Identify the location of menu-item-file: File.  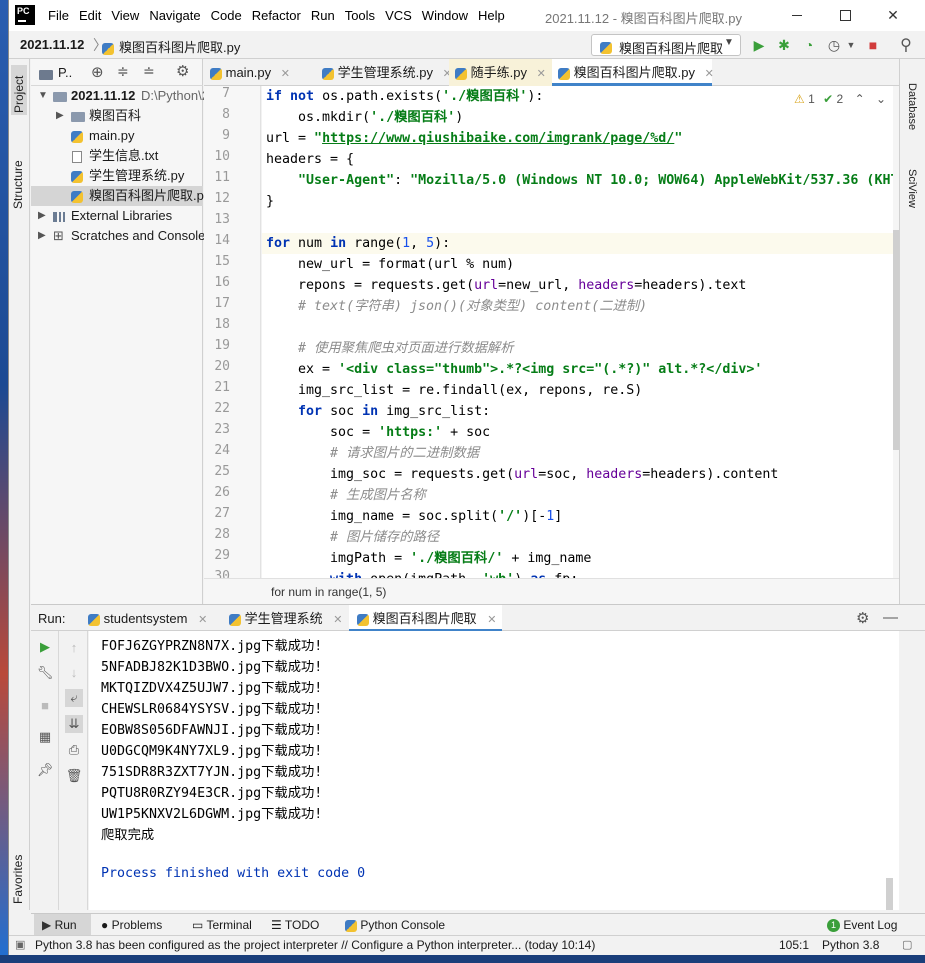
(58, 15).